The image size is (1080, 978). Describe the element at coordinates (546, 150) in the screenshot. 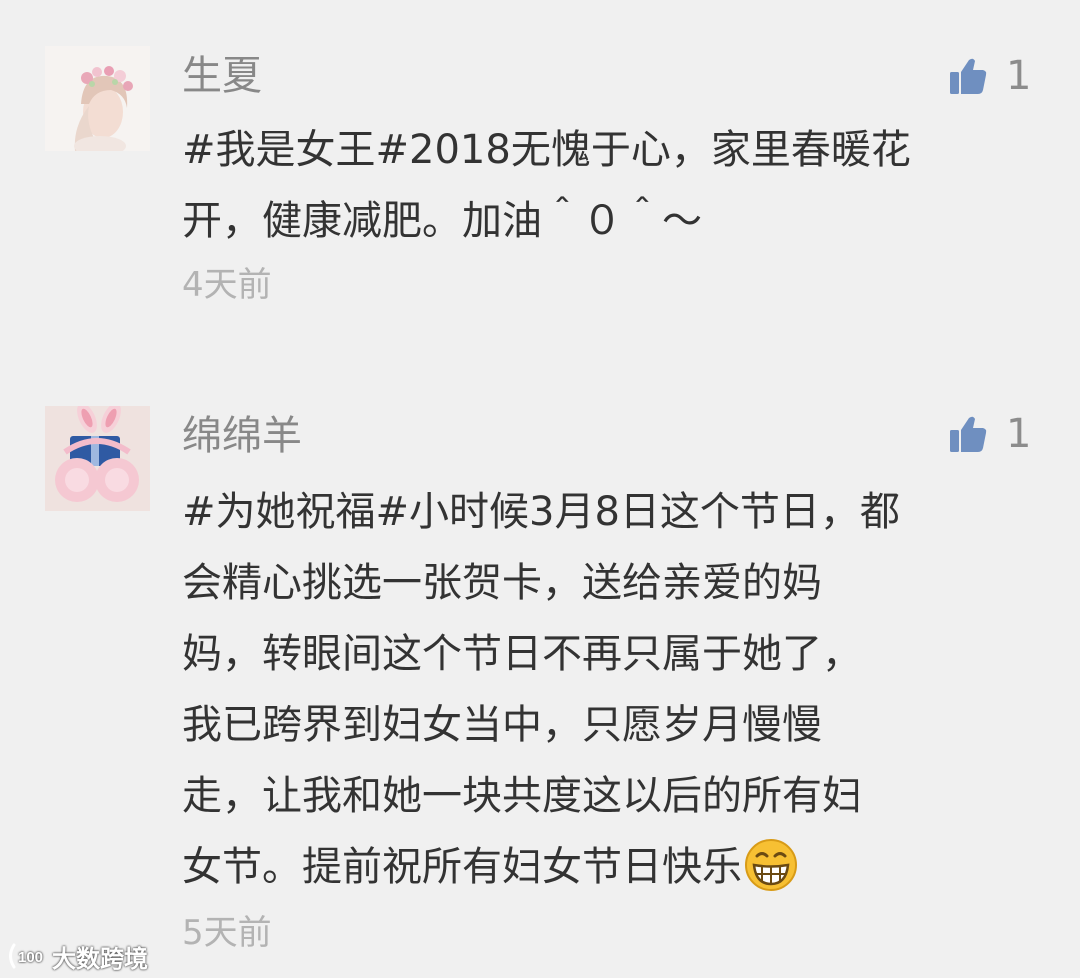

I see `comment-text-line: #我是女王#2018无愧于心，家里春暖花` at that location.